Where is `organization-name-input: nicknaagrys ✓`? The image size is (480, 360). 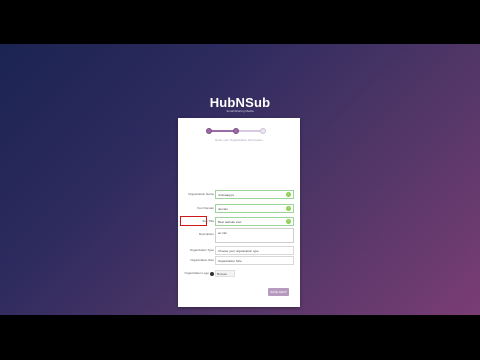
organization-name-input: nicknaagrys ✓ is located at coordinates (254, 194).